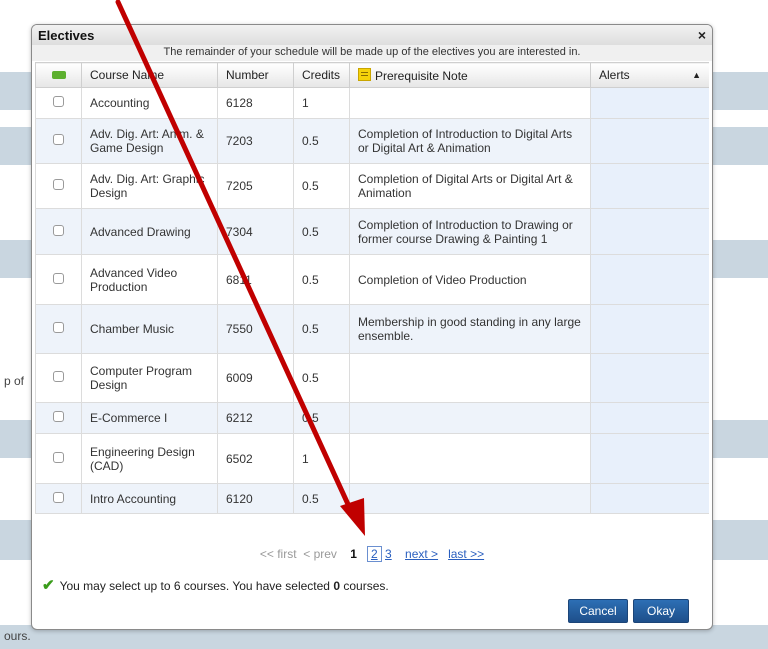 The height and width of the screenshot is (649, 768). I want to click on table-row: E-Commerce I 6212 0.5, so click(372, 418).